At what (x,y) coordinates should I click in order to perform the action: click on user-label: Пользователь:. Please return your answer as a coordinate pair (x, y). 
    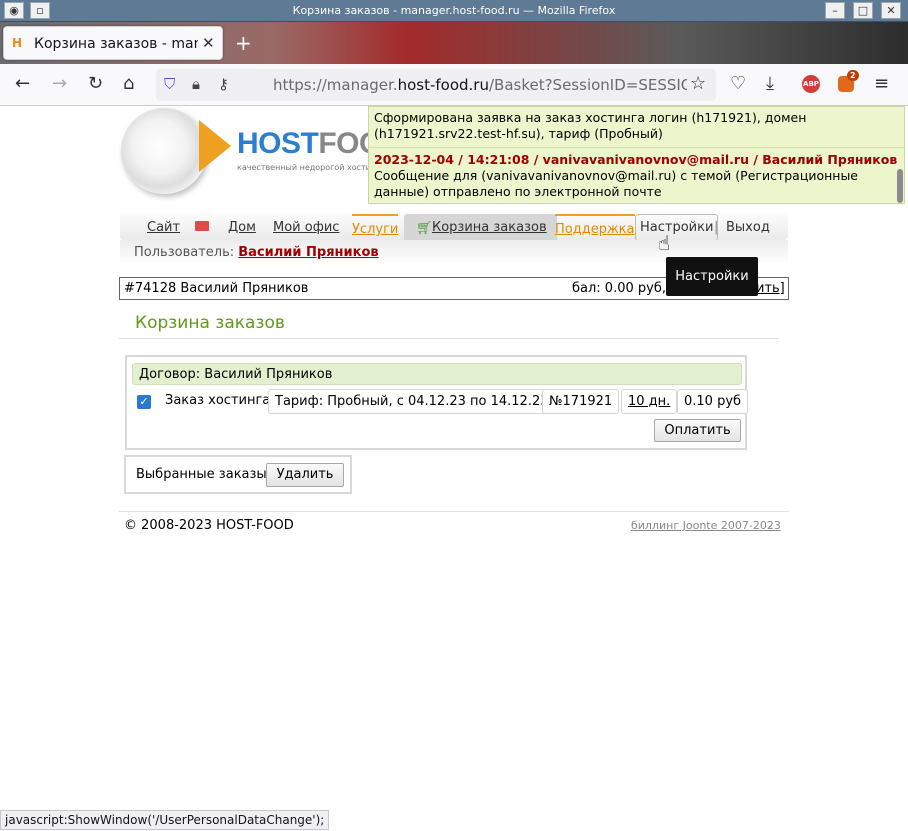
    Looking at the image, I should click on (184, 252).